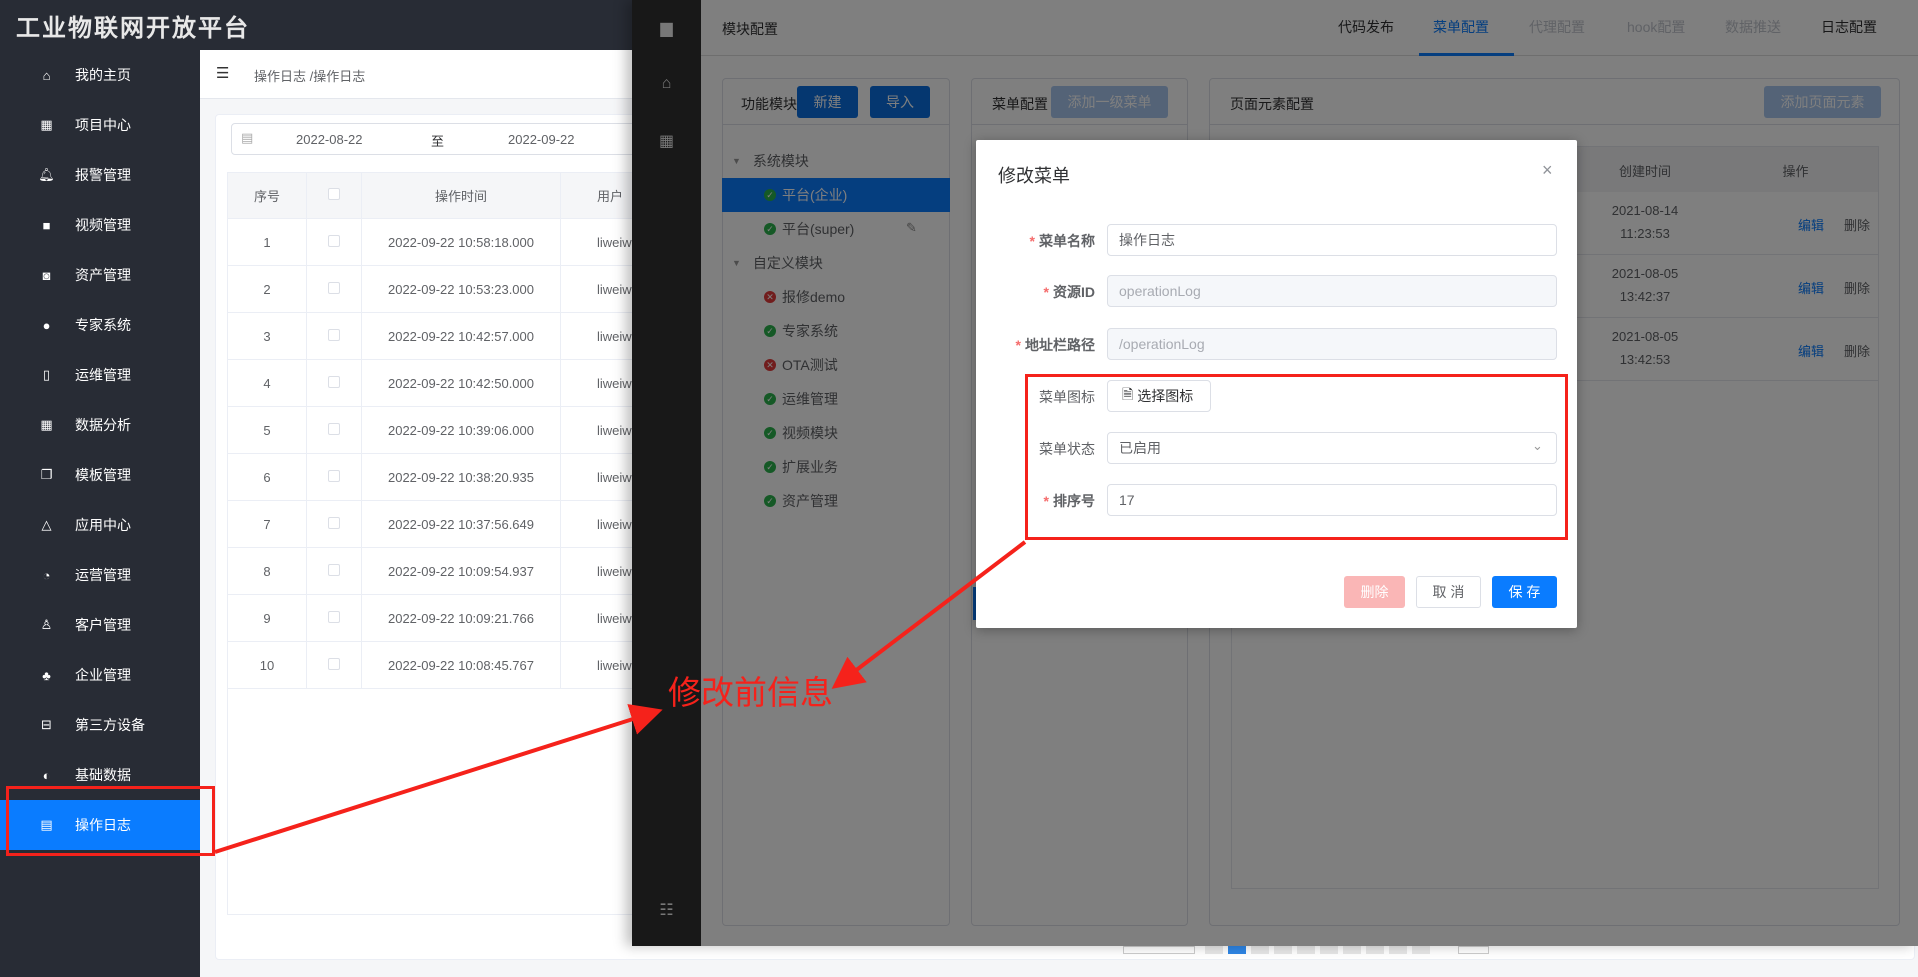 This screenshot has width=1918, height=977. I want to click on arrow-to-label, so click(438, 779).